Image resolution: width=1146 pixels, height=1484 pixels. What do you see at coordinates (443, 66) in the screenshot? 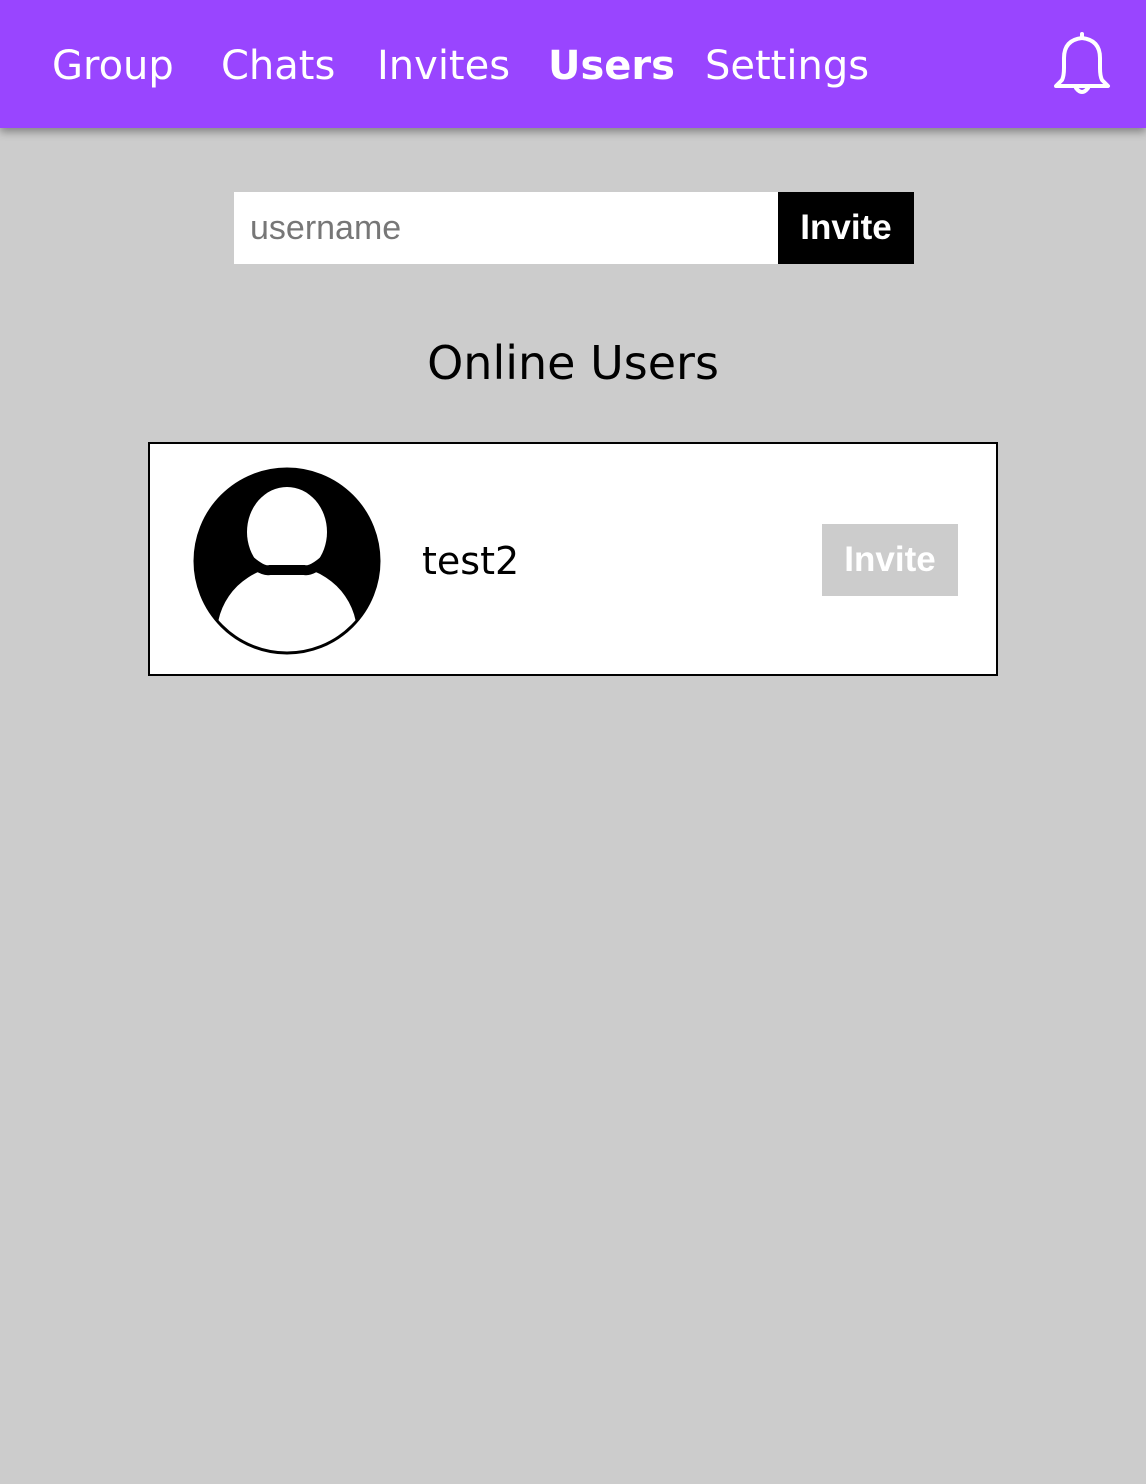
I see `nav-item-invites: Invites` at bounding box center [443, 66].